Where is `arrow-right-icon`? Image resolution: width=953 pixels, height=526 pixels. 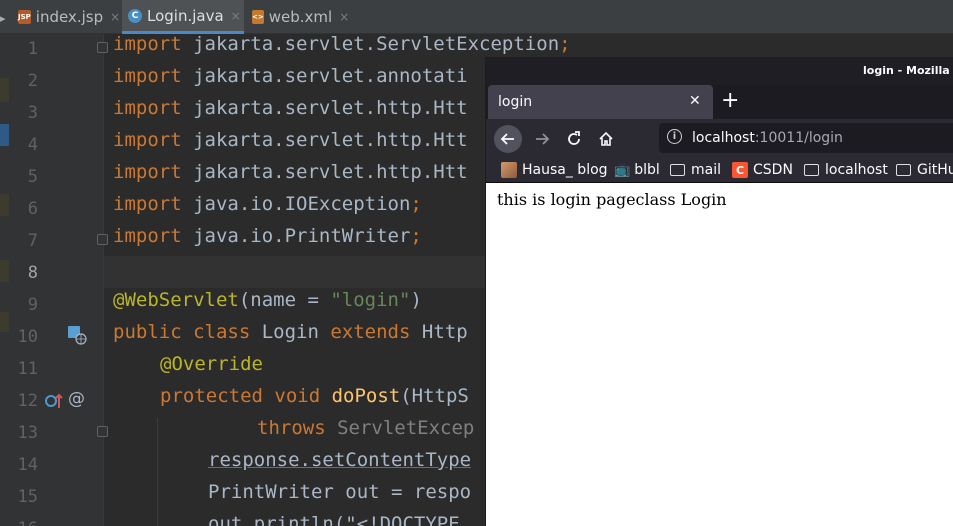
arrow-right-icon is located at coordinates (543, 139).